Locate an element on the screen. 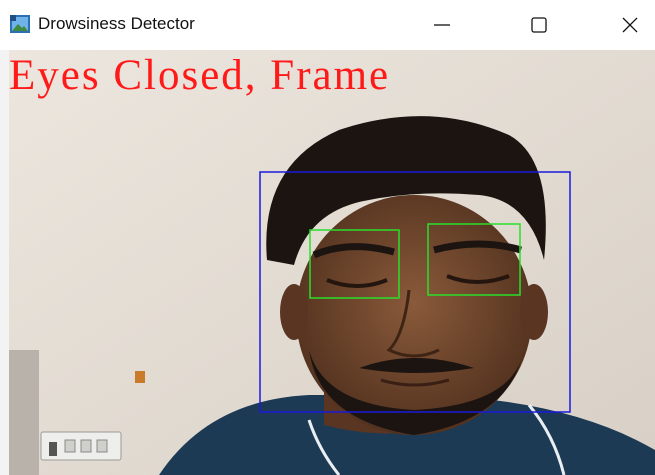 The image size is (655, 475). maximize-button is located at coordinates (539, 25).